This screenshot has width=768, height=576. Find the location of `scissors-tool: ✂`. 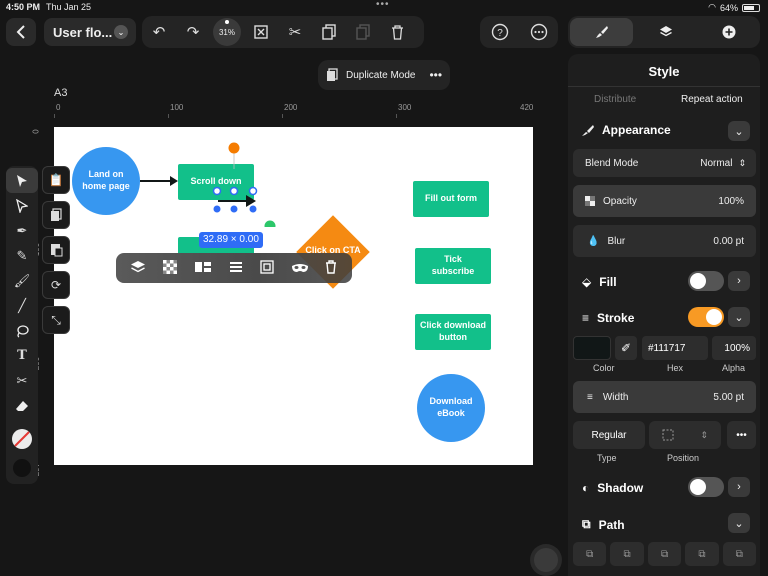

scissors-tool: ✂ is located at coordinates (22, 380).